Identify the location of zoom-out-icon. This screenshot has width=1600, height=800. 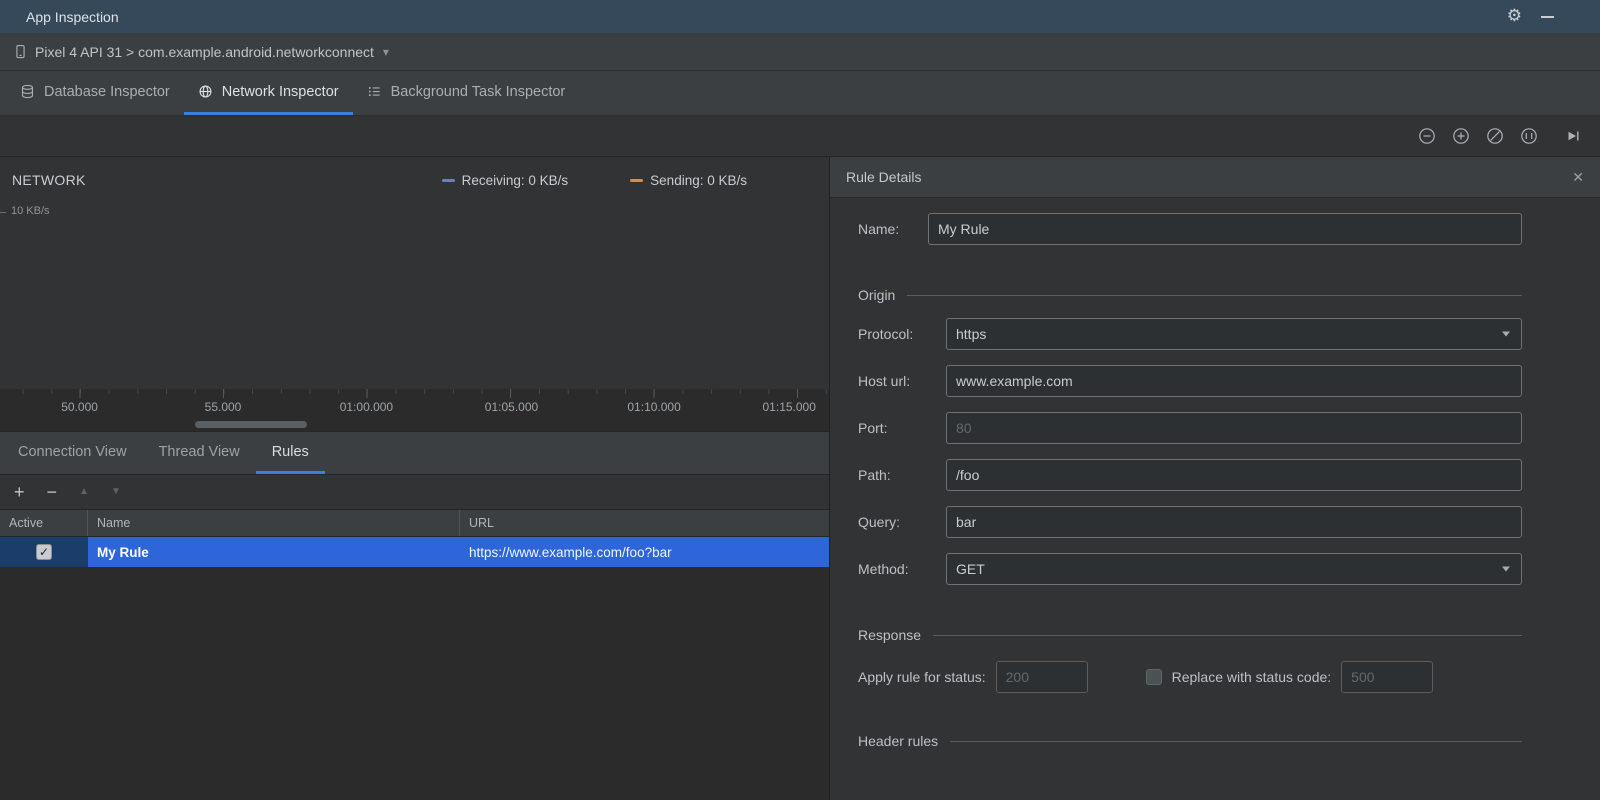
(1427, 136).